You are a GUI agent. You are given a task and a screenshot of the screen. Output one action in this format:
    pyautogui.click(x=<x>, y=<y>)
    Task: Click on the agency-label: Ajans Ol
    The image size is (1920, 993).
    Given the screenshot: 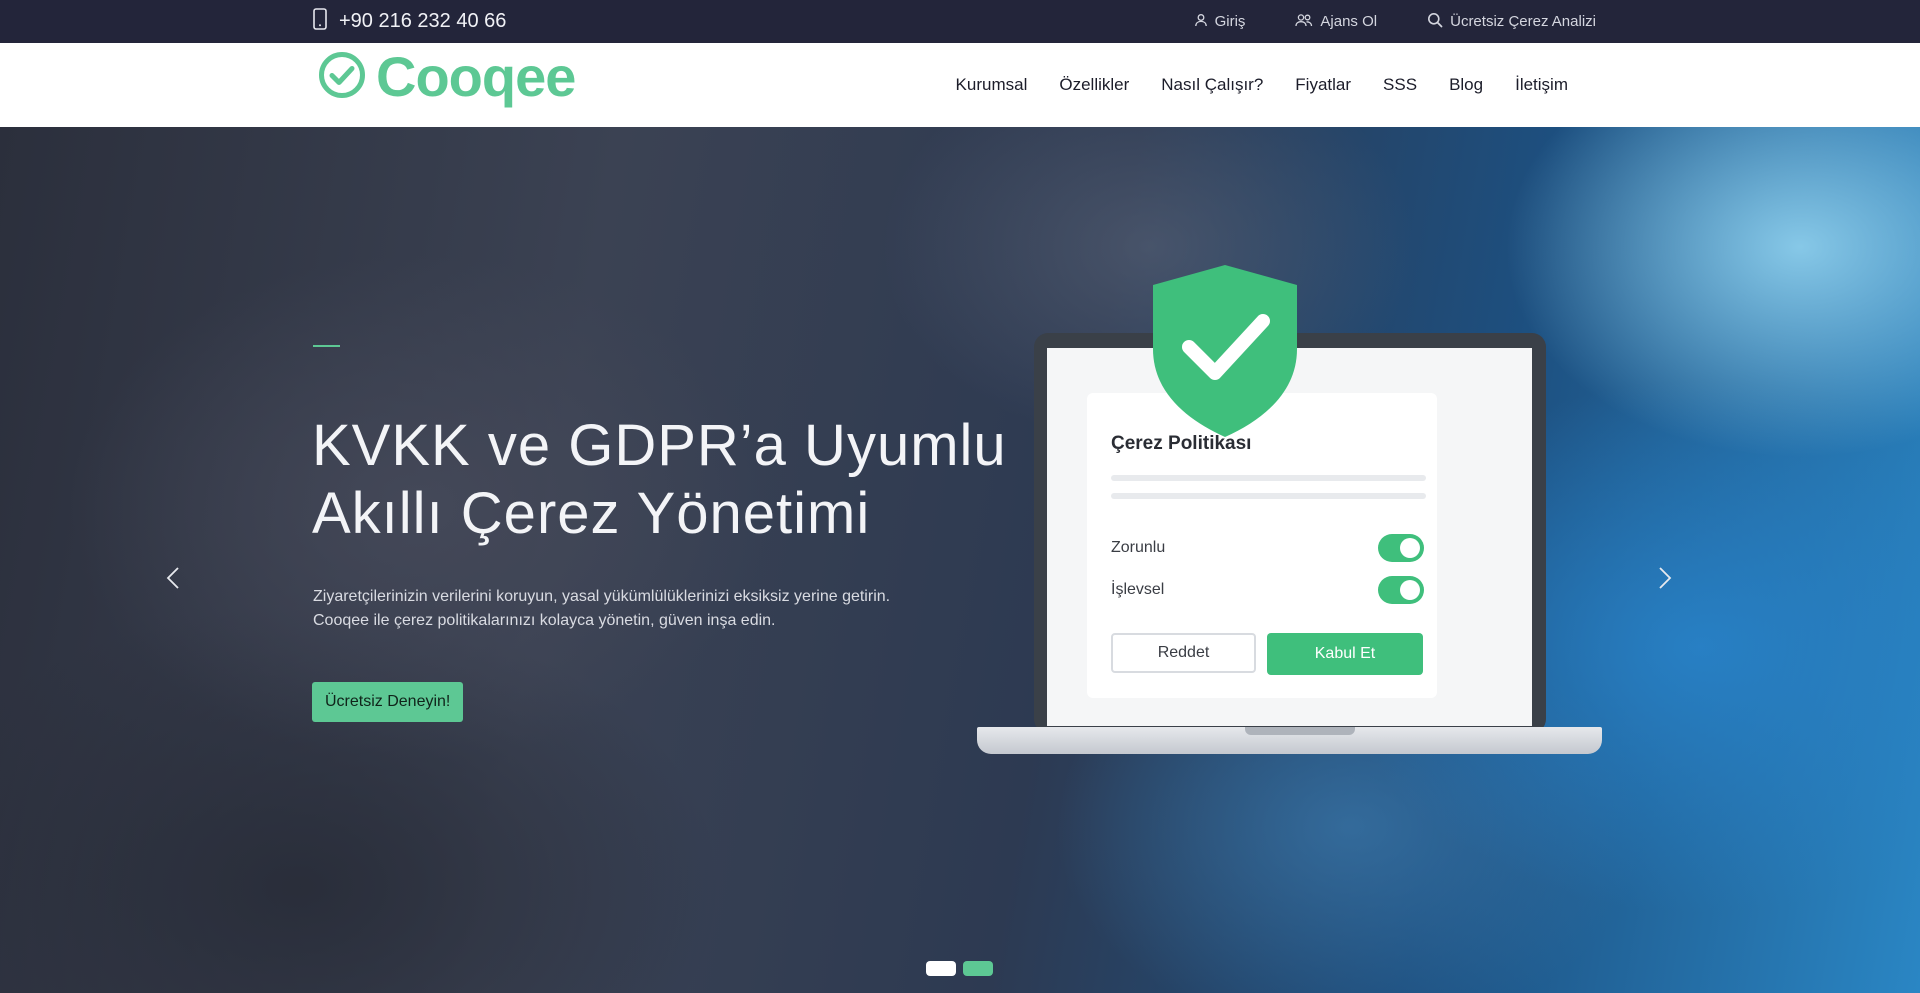 What is the action you would take?
    pyautogui.click(x=1349, y=21)
    